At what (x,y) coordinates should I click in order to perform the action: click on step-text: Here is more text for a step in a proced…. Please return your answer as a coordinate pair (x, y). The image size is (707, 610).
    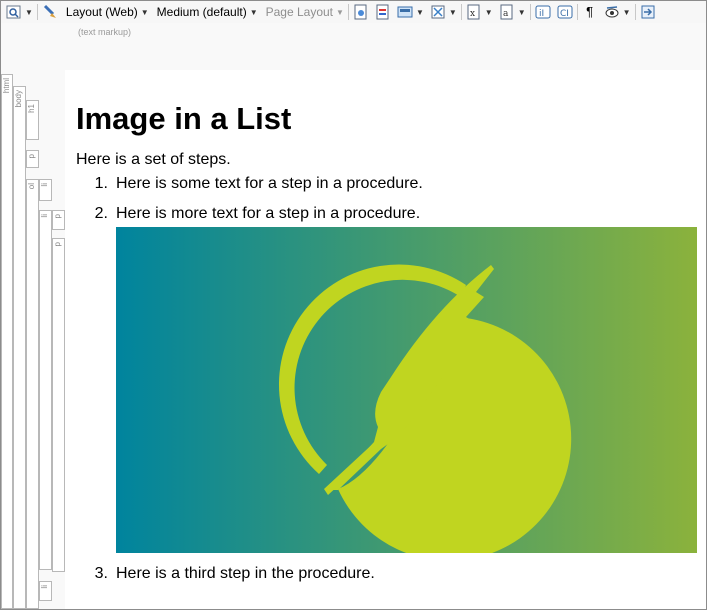
    Looking at the image, I should click on (268, 213).